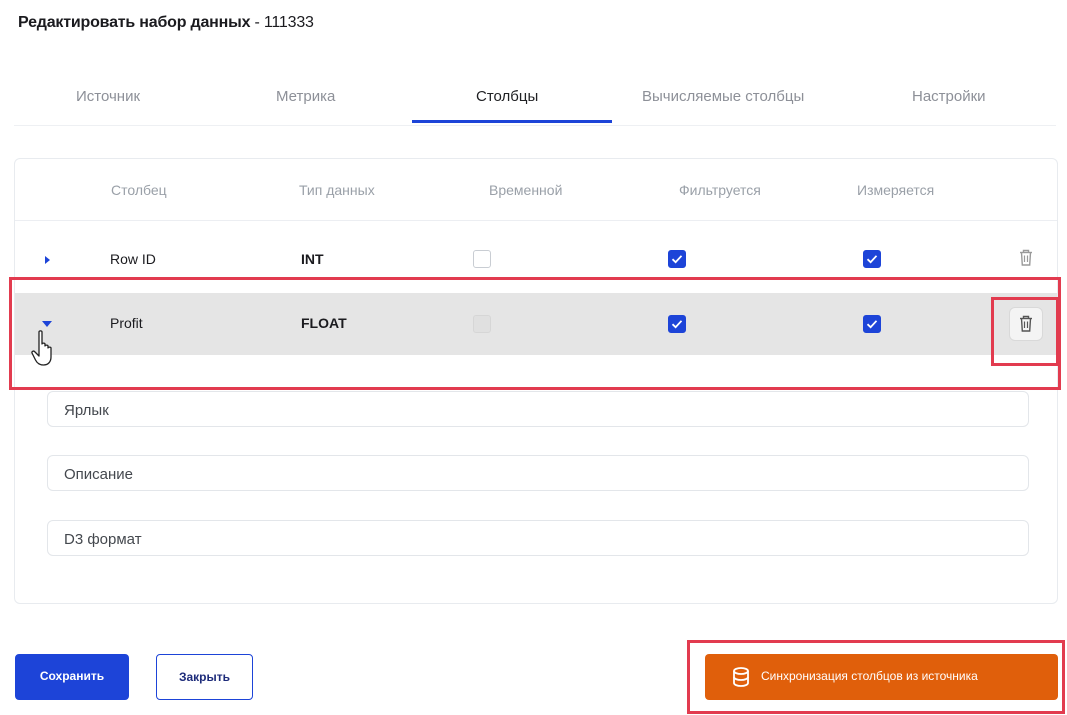 Image resolution: width=1067 pixels, height=715 pixels. Describe the element at coordinates (305, 96) in the screenshot. I see `tab-metric: Метрика` at that location.